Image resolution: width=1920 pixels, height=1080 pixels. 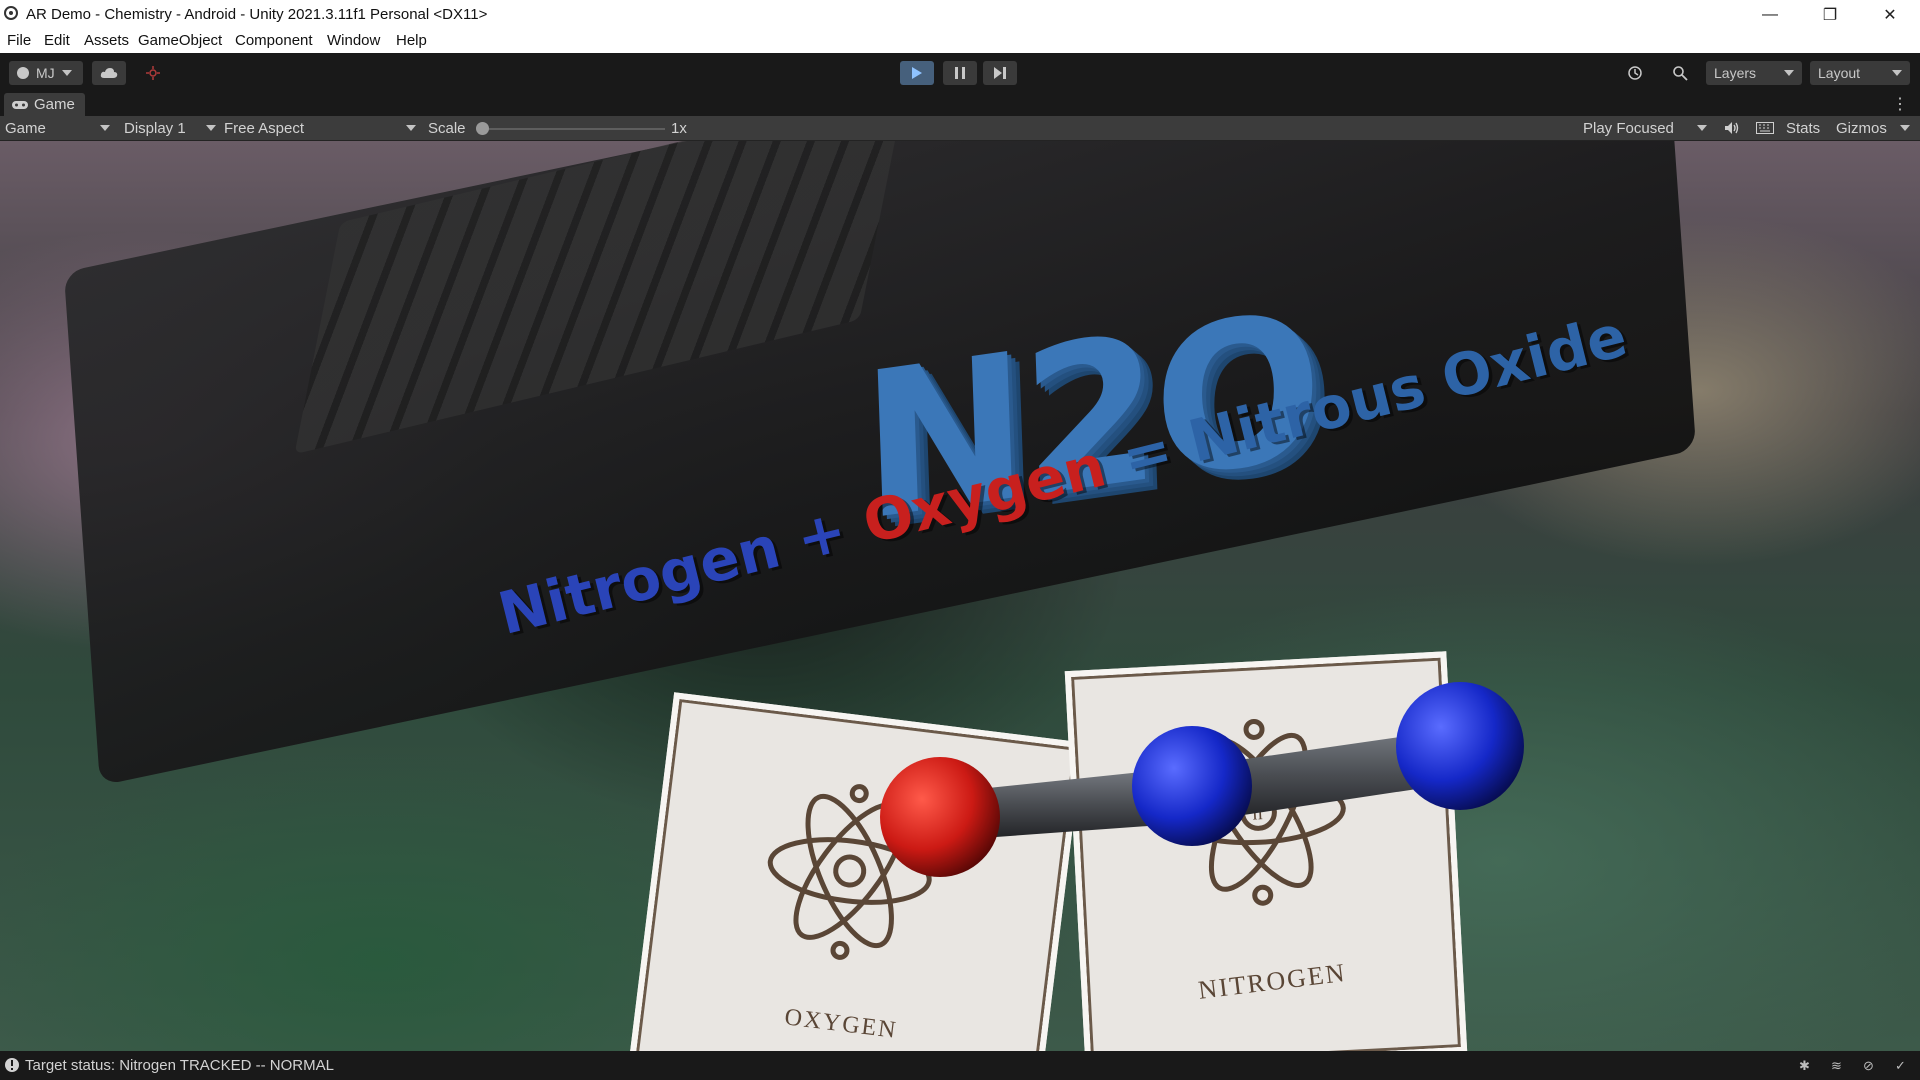 I want to click on view-select: Game, so click(x=57, y=128).